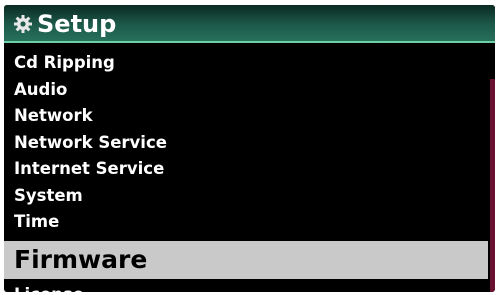 The width and height of the screenshot is (496, 295). Describe the element at coordinates (246, 116) in the screenshot. I see `menu-item-network: Network` at that location.